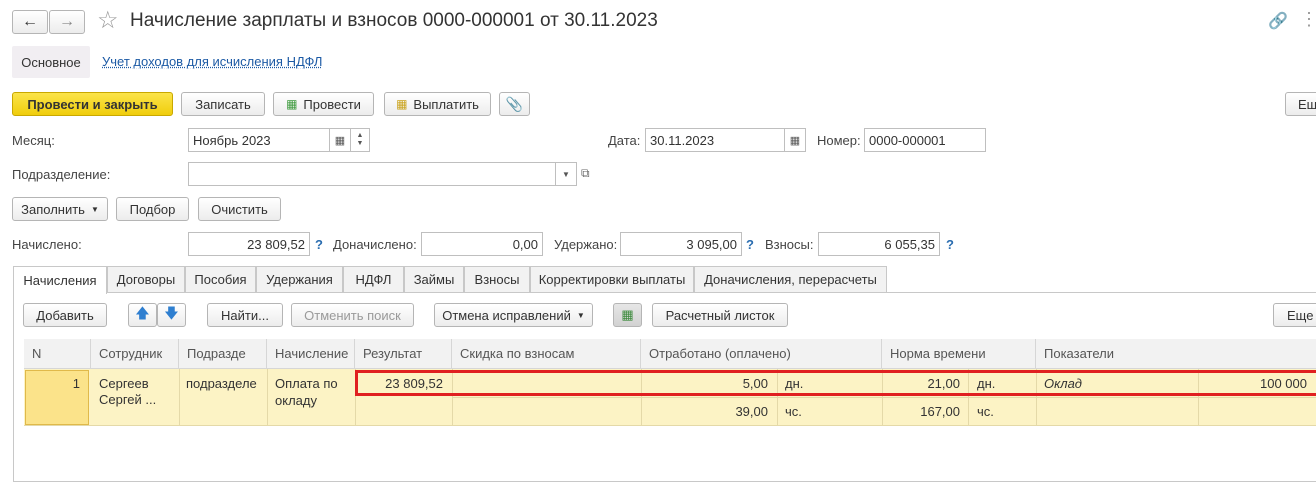  Describe the element at coordinates (985, 411) in the screenshot. I see `cell-norm-hours-unit: чс.` at that location.